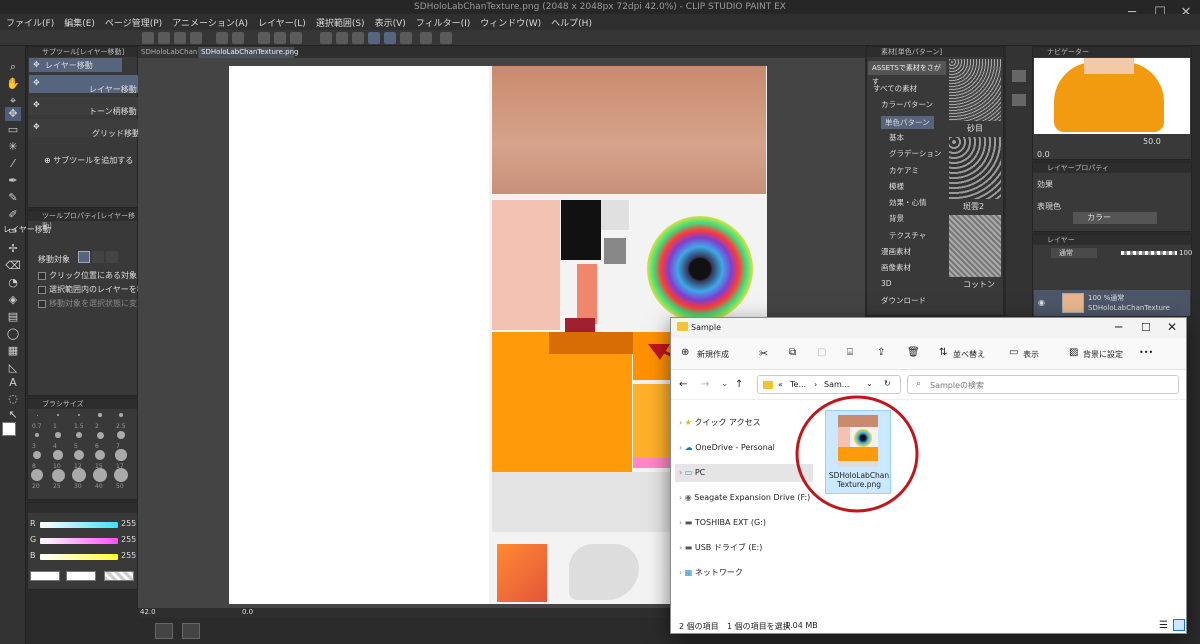 This screenshot has height=644, width=1200. Describe the element at coordinates (79, 525) in the screenshot. I see `r-slider` at that location.